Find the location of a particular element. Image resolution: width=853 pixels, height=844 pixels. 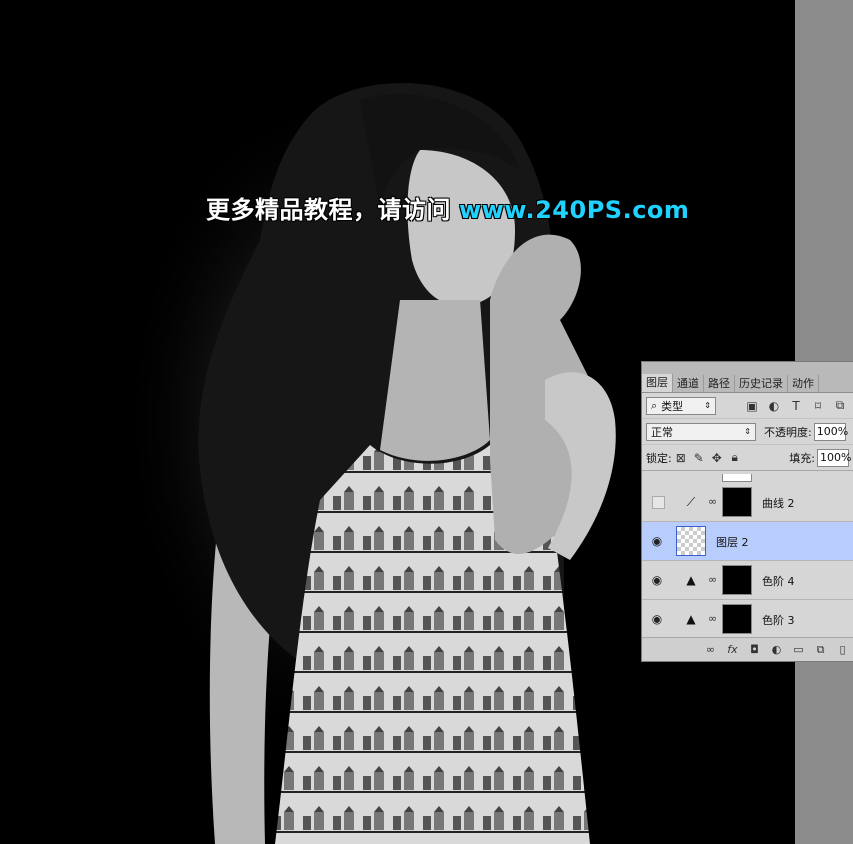

lock-label: 锁定: is located at coordinates (659, 458).